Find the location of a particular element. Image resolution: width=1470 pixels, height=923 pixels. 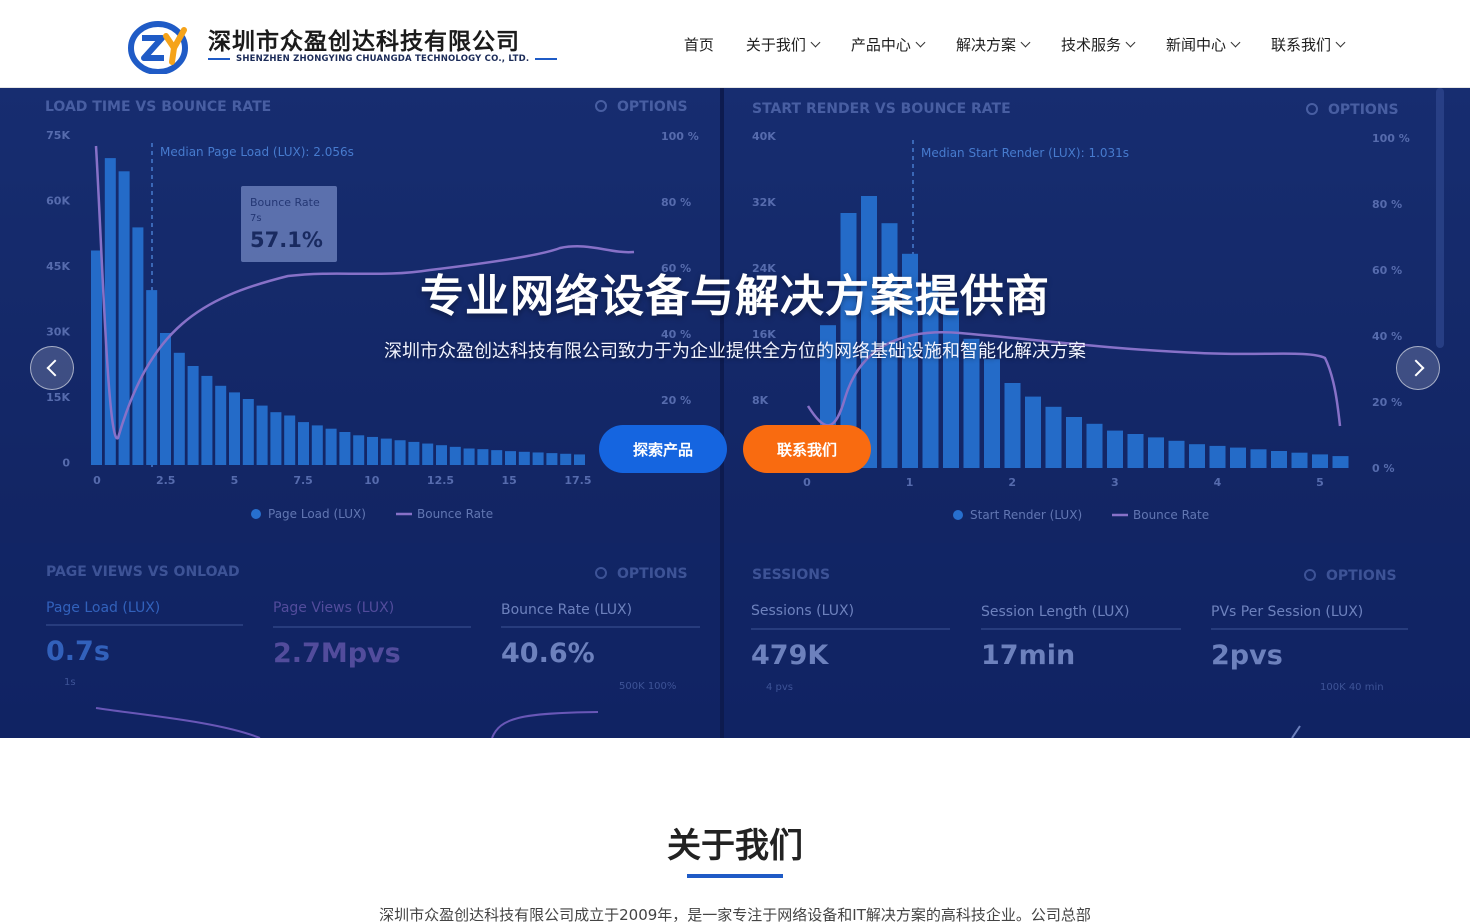

nav-item-contact: 联系我们 is located at coordinates (1307, 44).